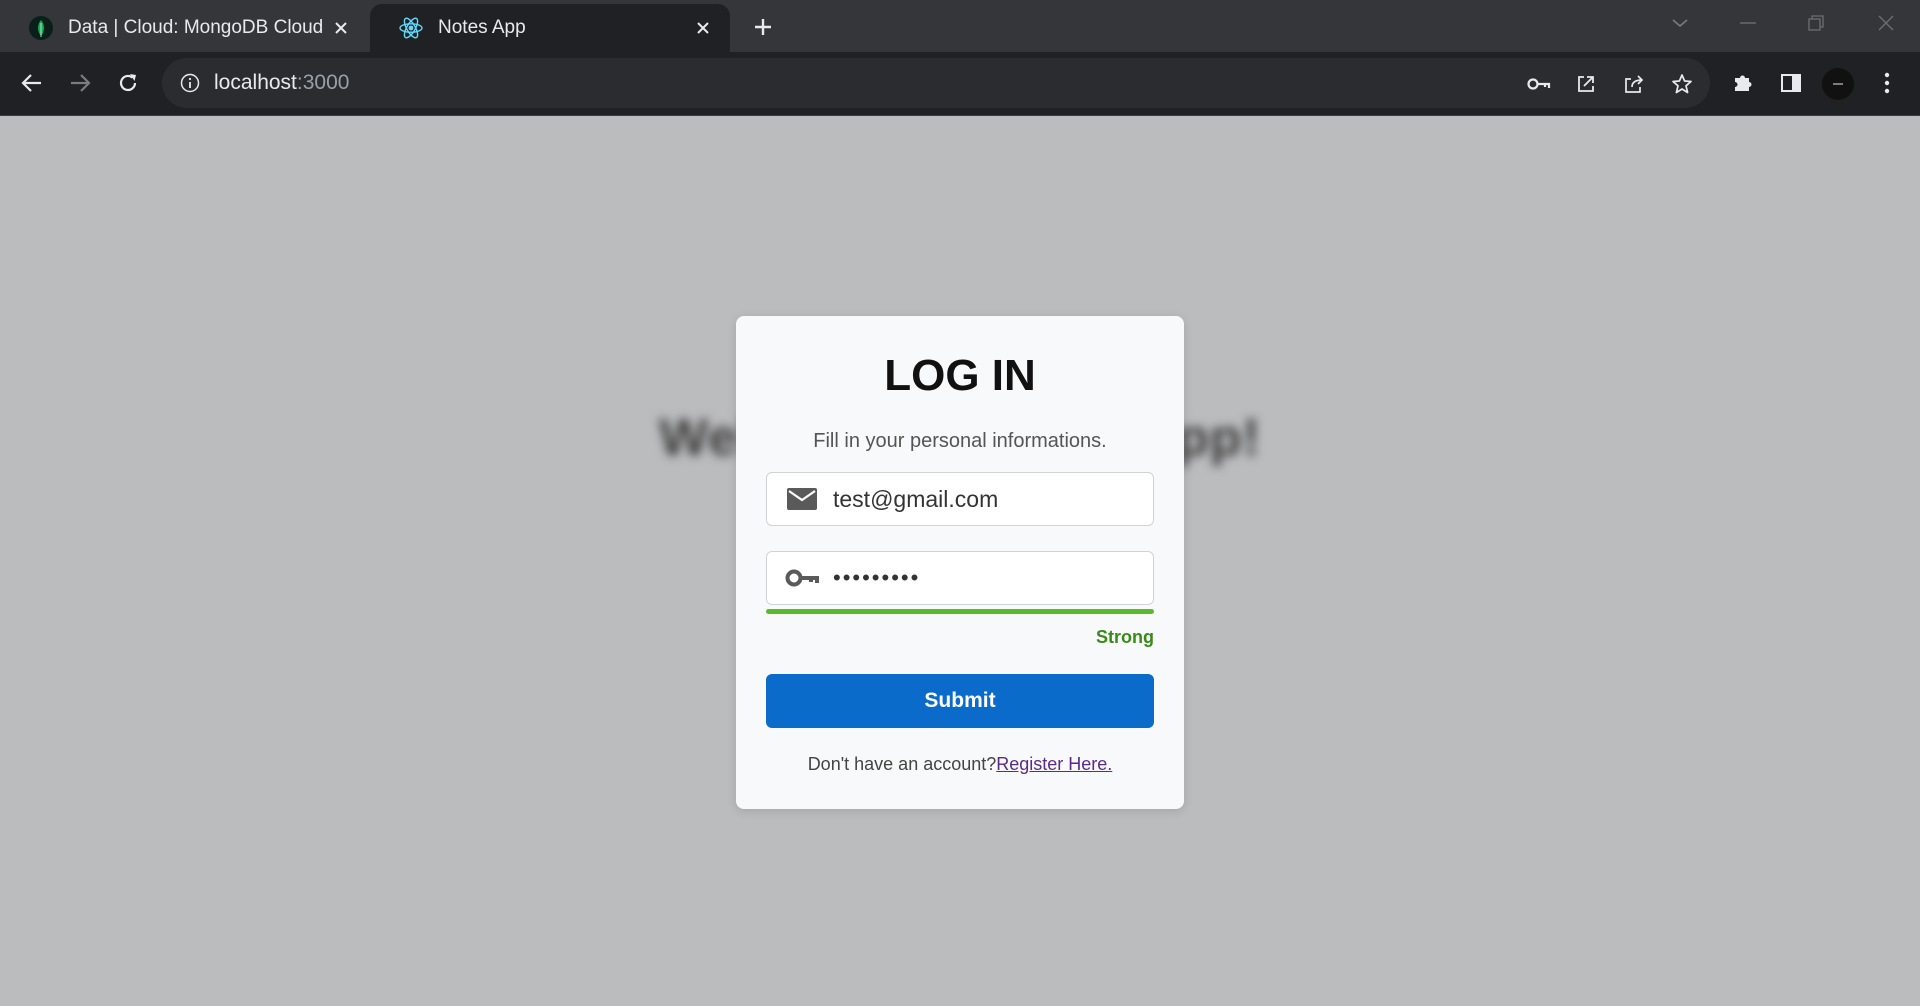 This screenshot has width=1920, height=1006. I want to click on back-arrow-icon, so click(32, 83).